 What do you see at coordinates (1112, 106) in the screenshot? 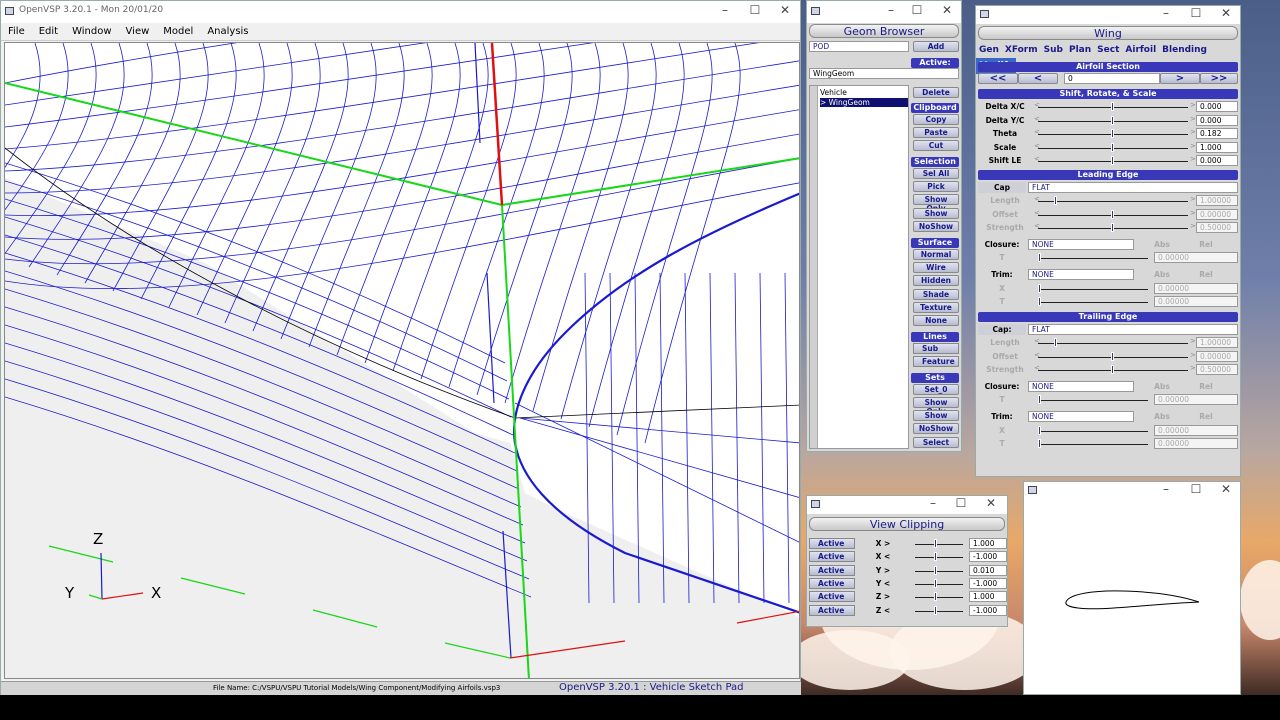
I see `srs-delta-x-c-slider-knob` at bounding box center [1112, 106].